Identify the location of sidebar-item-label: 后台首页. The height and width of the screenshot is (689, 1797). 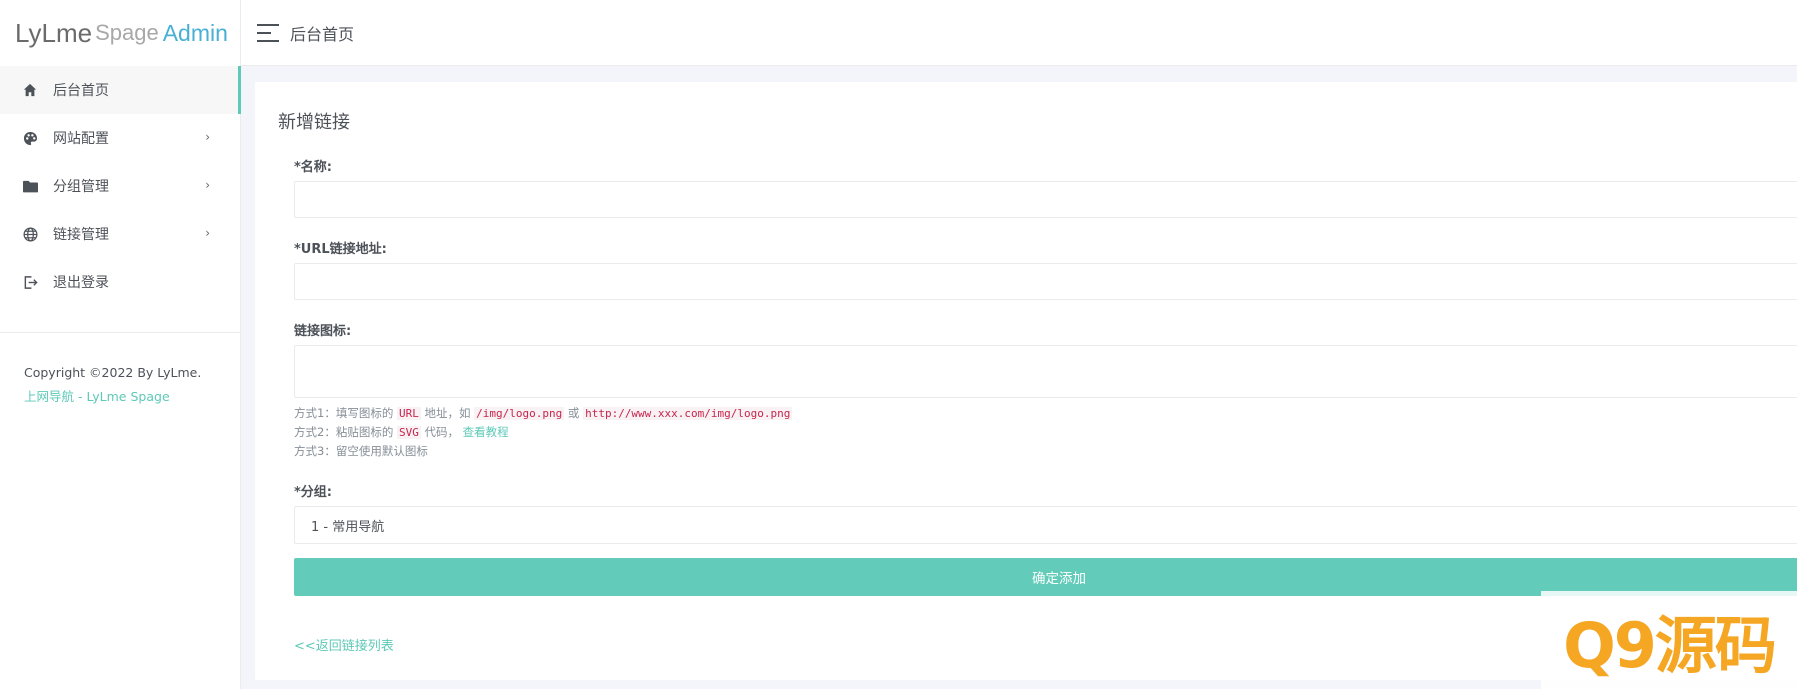
(81, 91).